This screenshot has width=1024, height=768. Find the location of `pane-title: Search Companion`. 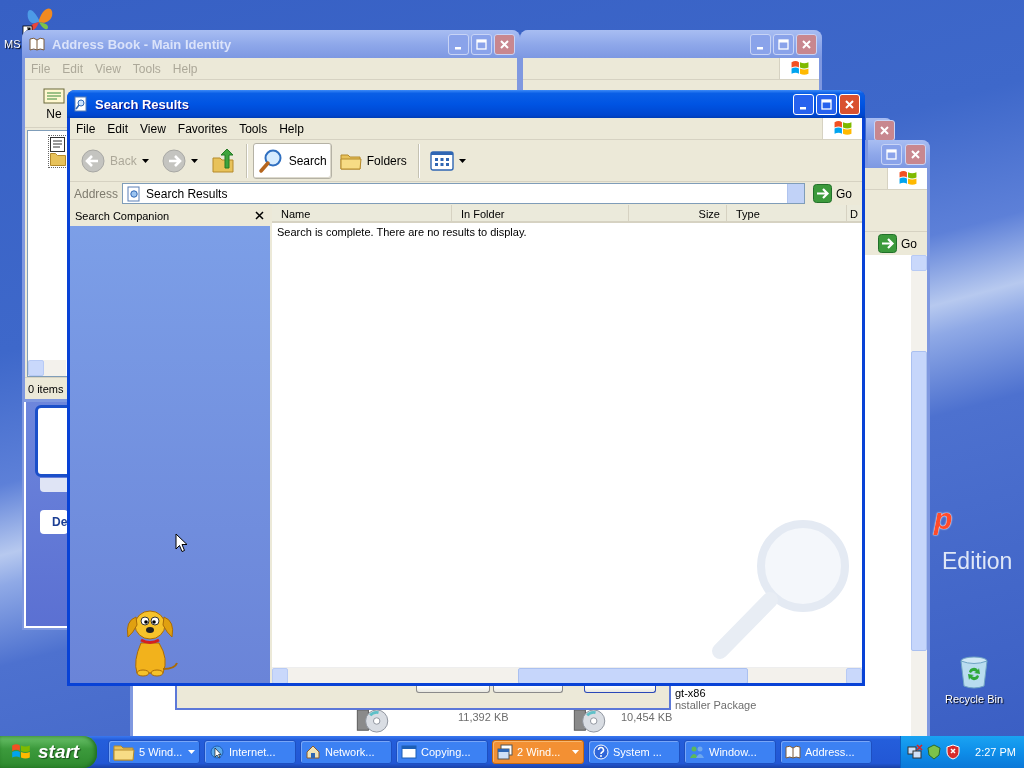

pane-title: Search Companion is located at coordinates (122, 215).